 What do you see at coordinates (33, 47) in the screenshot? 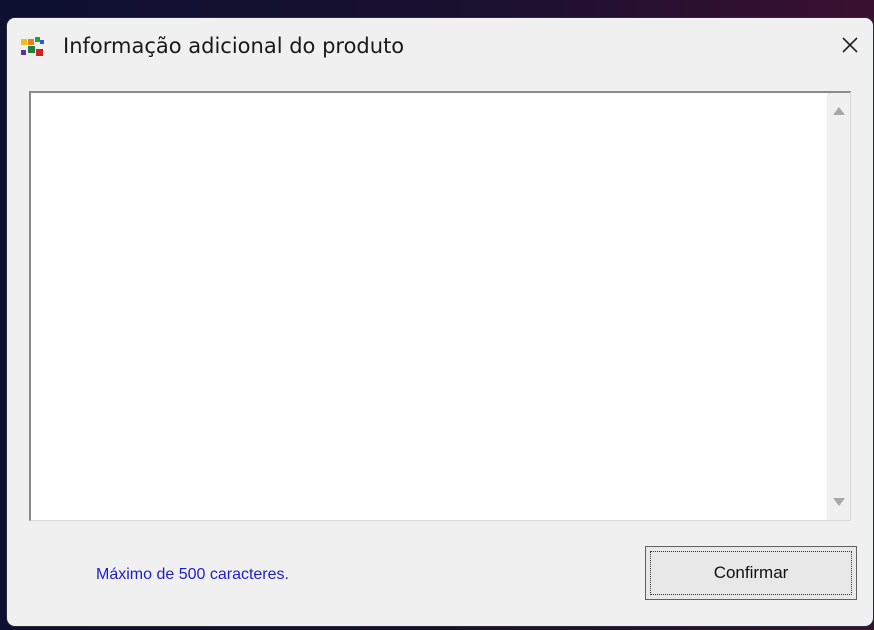
I see `colored-blocks-icon` at bounding box center [33, 47].